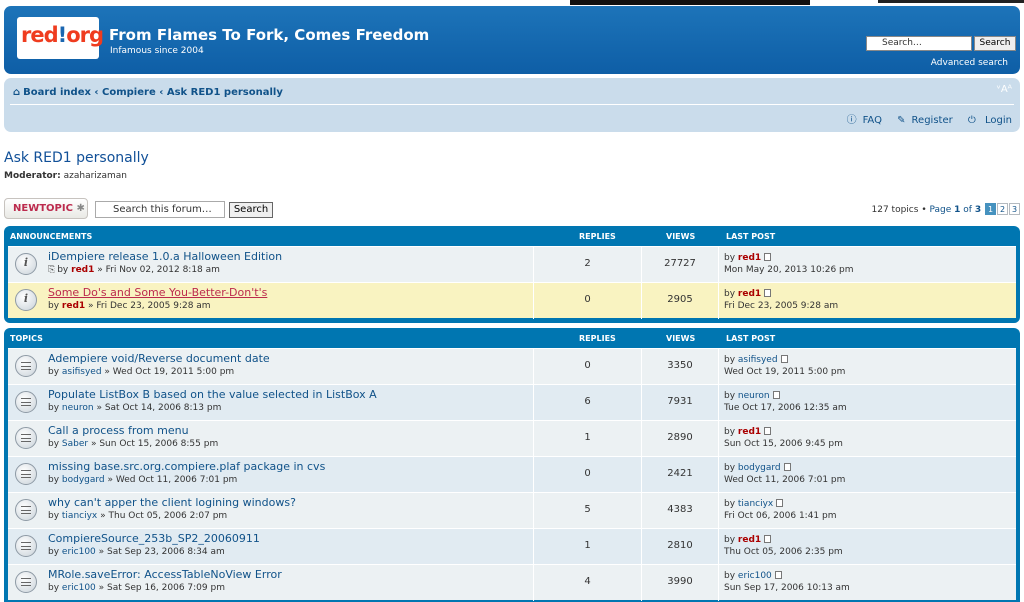  Describe the element at coordinates (136, 552) in the screenshot. I see `topic-byline: by eric100 » Sat Sep 23, 2006 8:34 am` at that location.